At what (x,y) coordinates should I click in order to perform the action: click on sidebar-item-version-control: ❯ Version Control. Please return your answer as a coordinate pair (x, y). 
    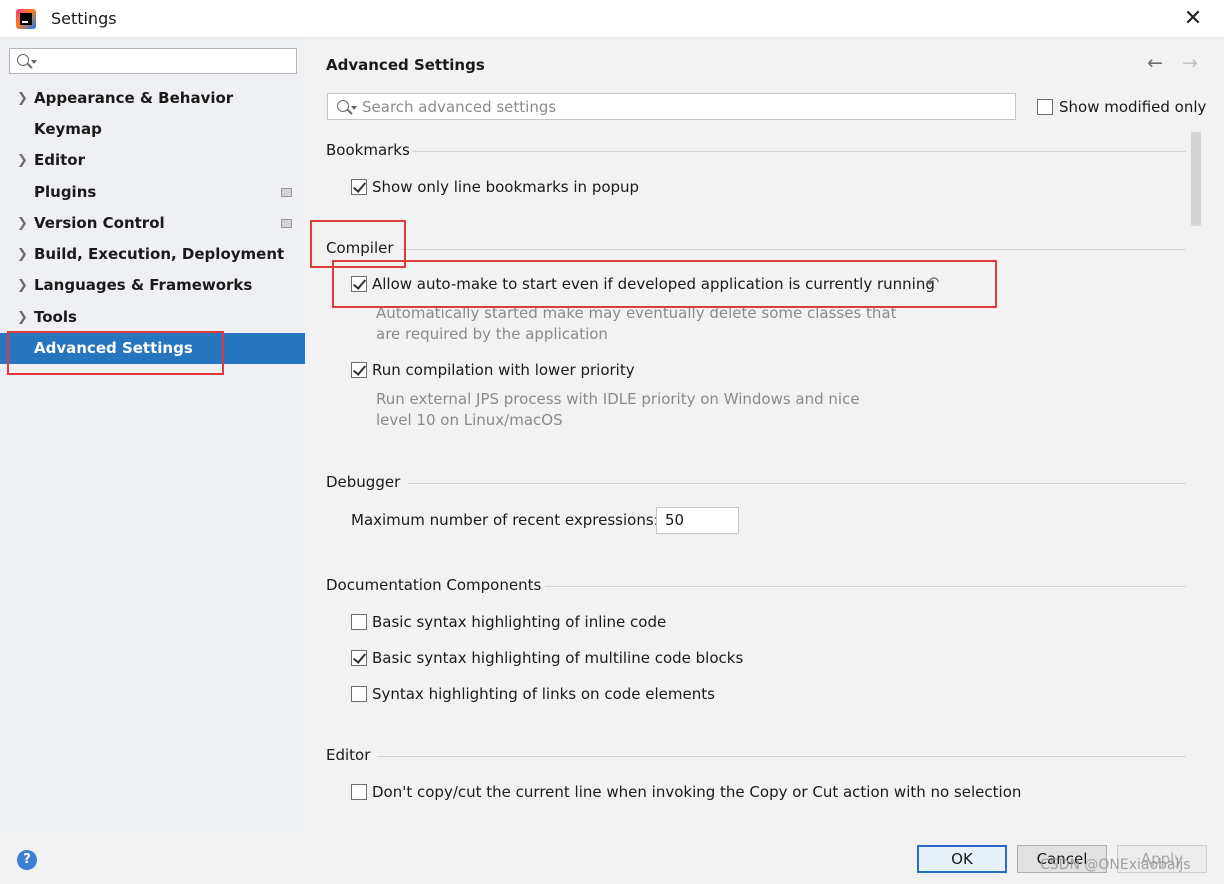
    Looking at the image, I should click on (152, 223).